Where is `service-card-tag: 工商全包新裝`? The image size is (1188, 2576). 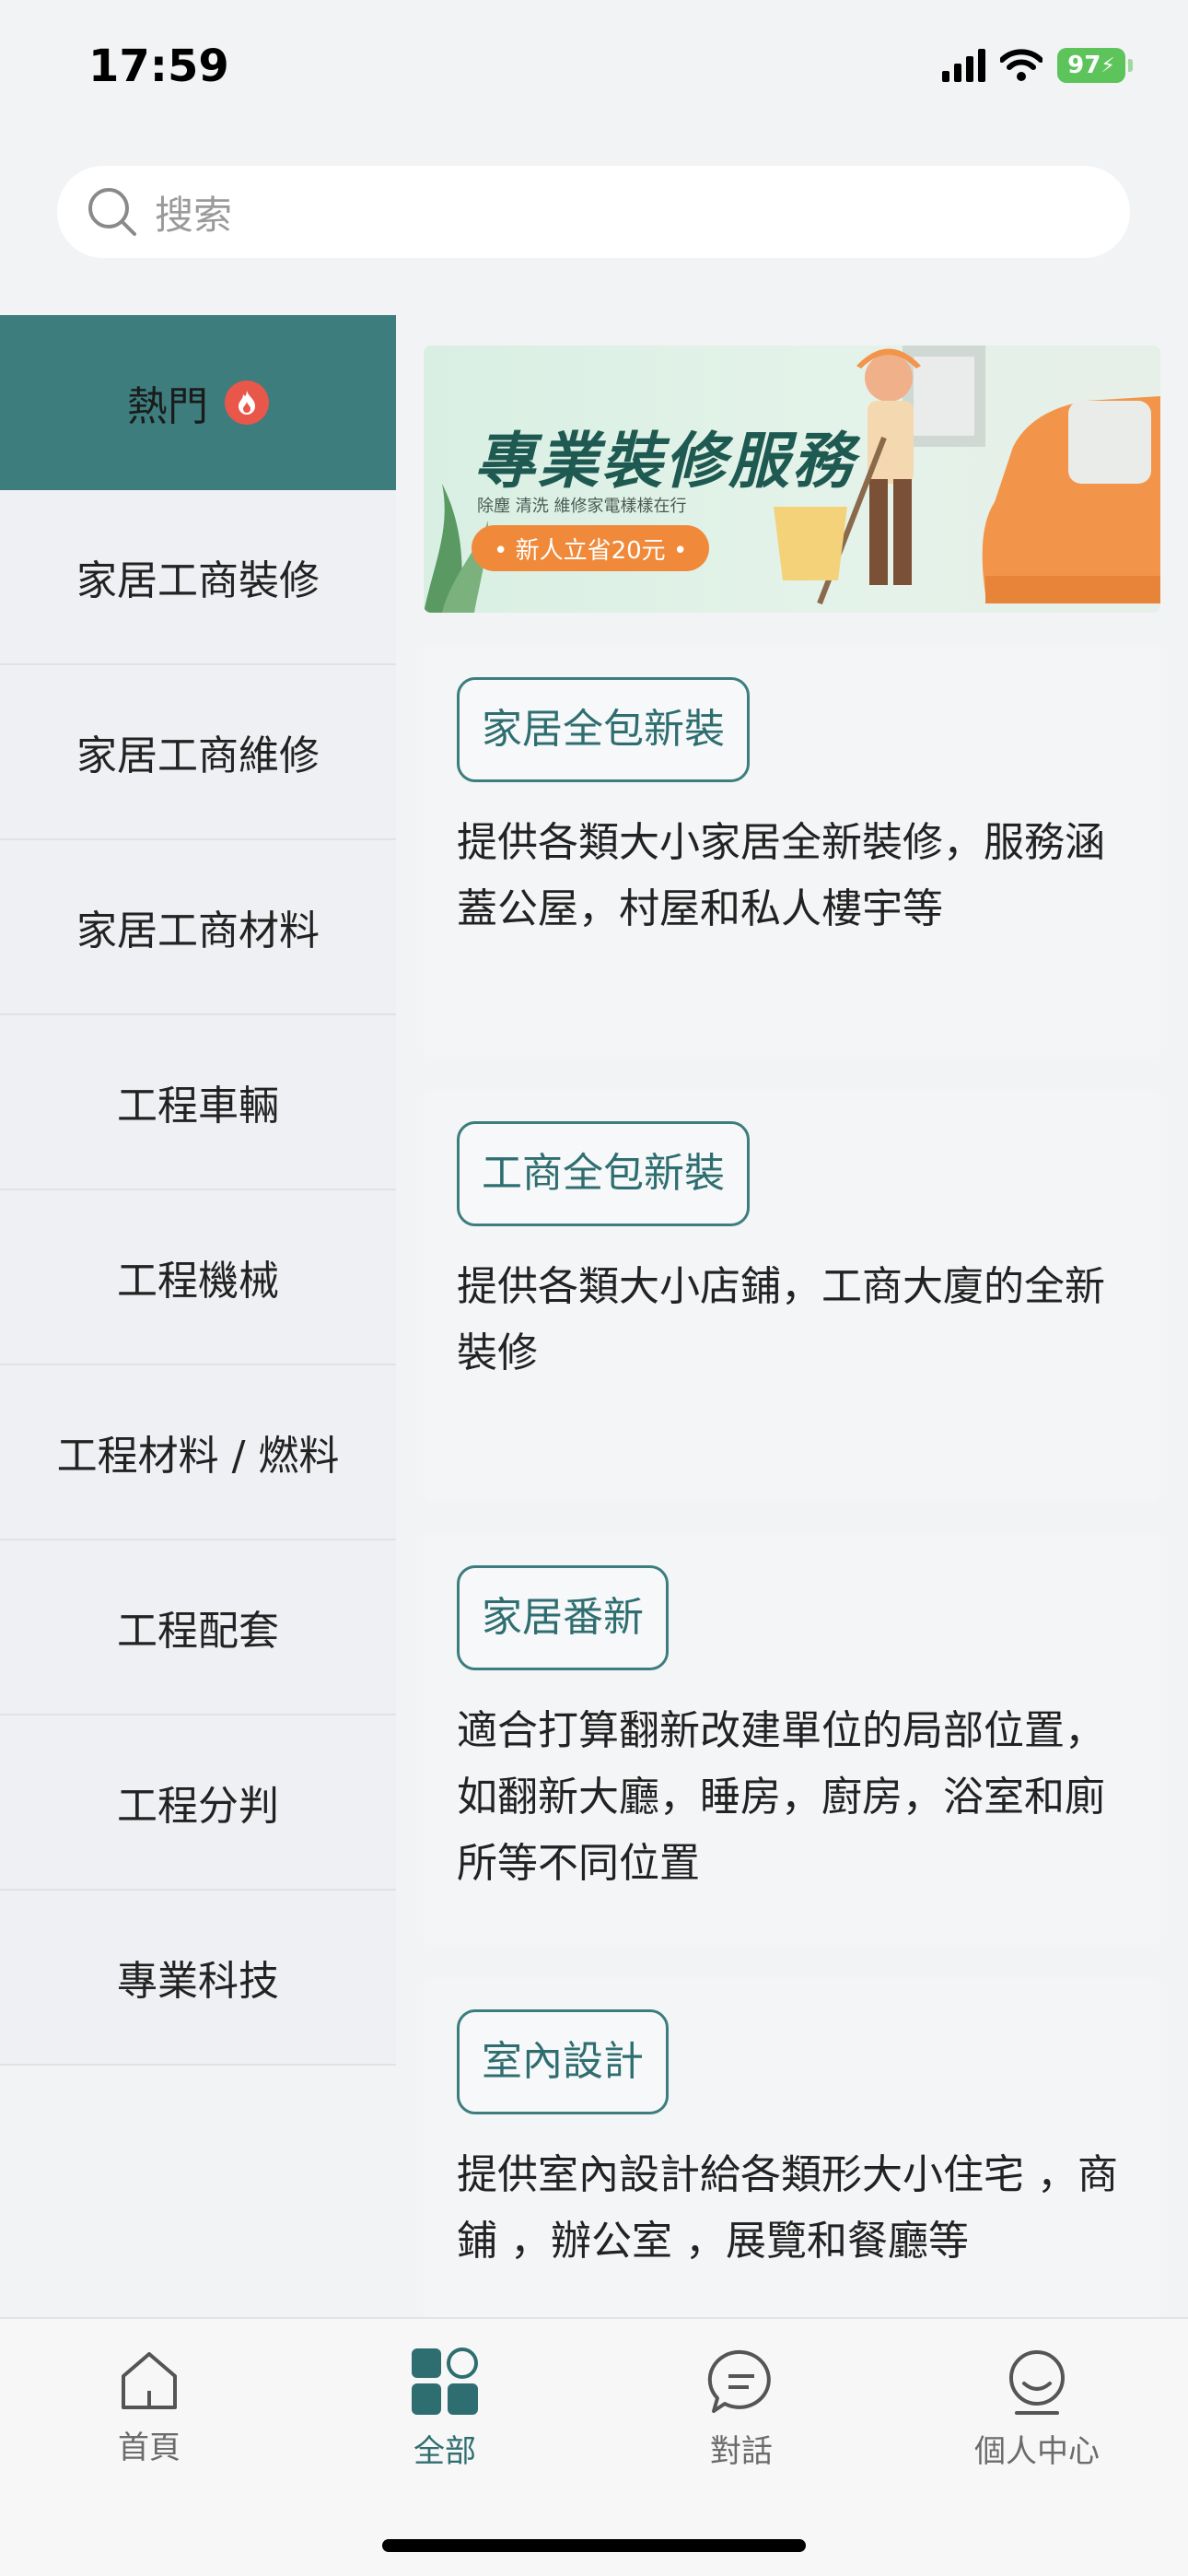 service-card-tag: 工商全包新裝 is located at coordinates (603, 1173).